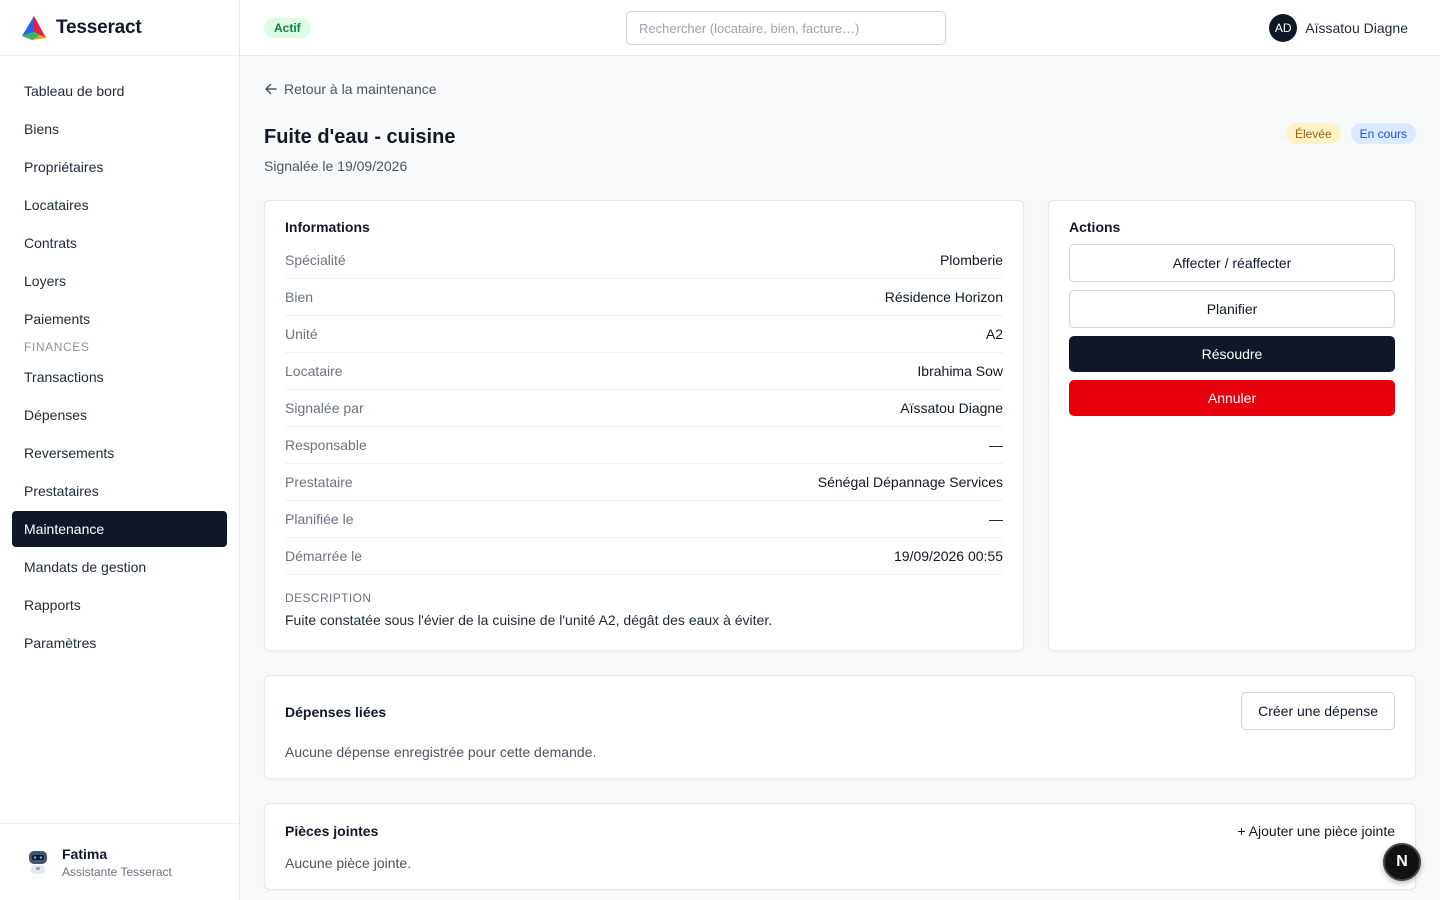  Describe the element at coordinates (301, 334) in the screenshot. I see `info-label: Unité` at that location.